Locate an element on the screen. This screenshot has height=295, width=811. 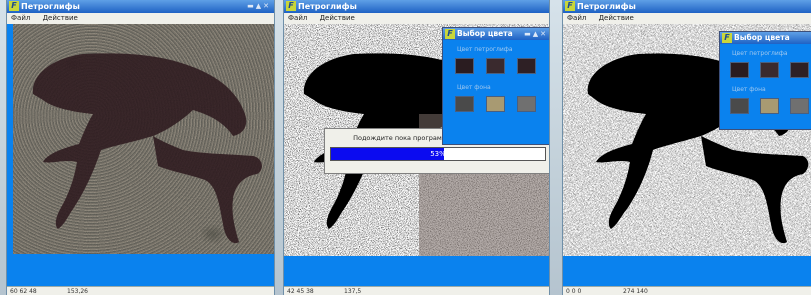
status-color-value: 60 62 48 is located at coordinates (23, 291).